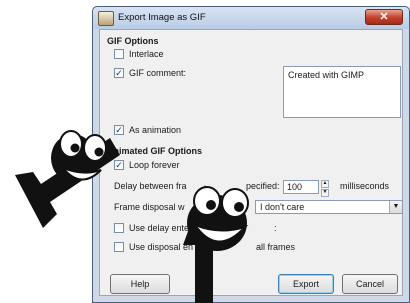 This screenshot has width=410, height=303. Describe the element at coordinates (162, 17) in the screenshot. I see `window-title: Export Image as GIF` at that location.